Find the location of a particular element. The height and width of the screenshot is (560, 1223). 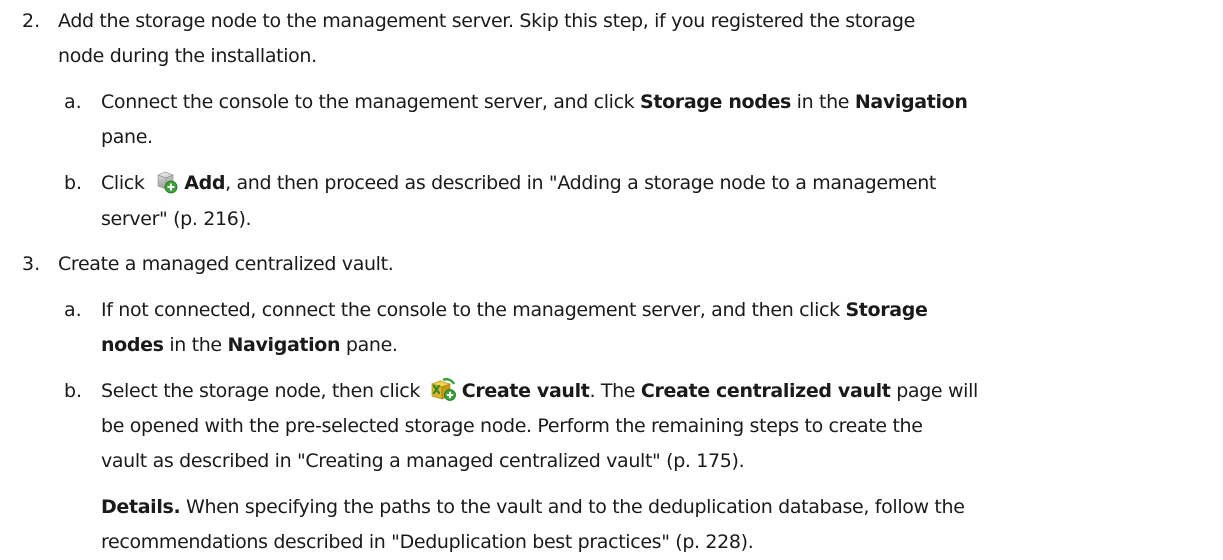

step-2a-line-2: pane. is located at coordinates (127, 137).